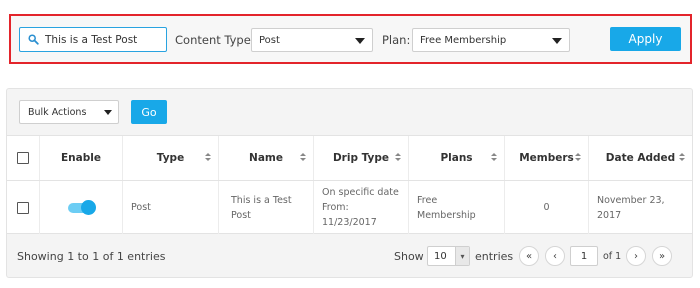 The width and height of the screenshot is (700, 288). I want to click on column-label: Members, so click(546, 158).